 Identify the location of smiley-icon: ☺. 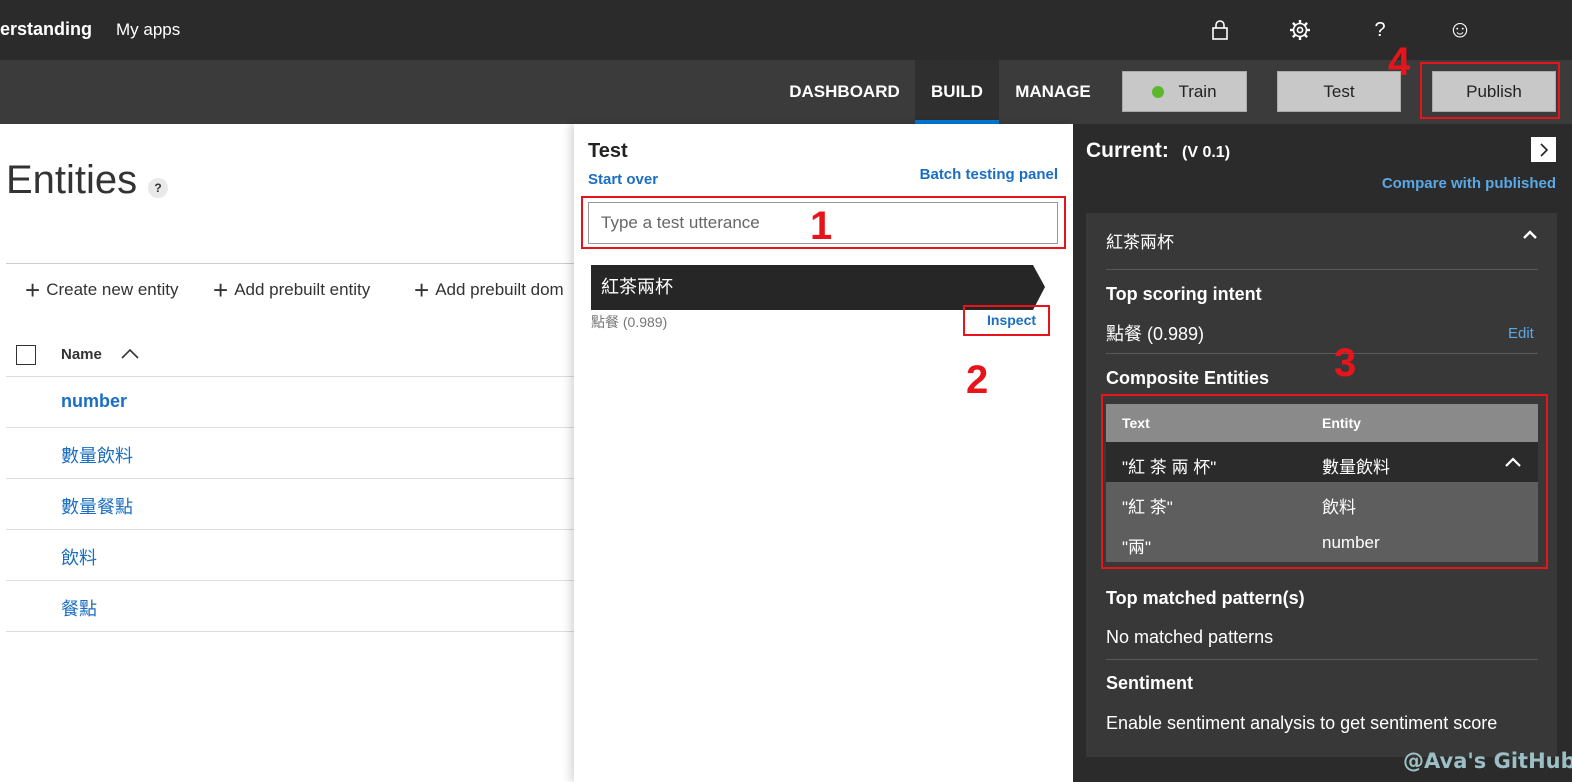
(1460, 30).